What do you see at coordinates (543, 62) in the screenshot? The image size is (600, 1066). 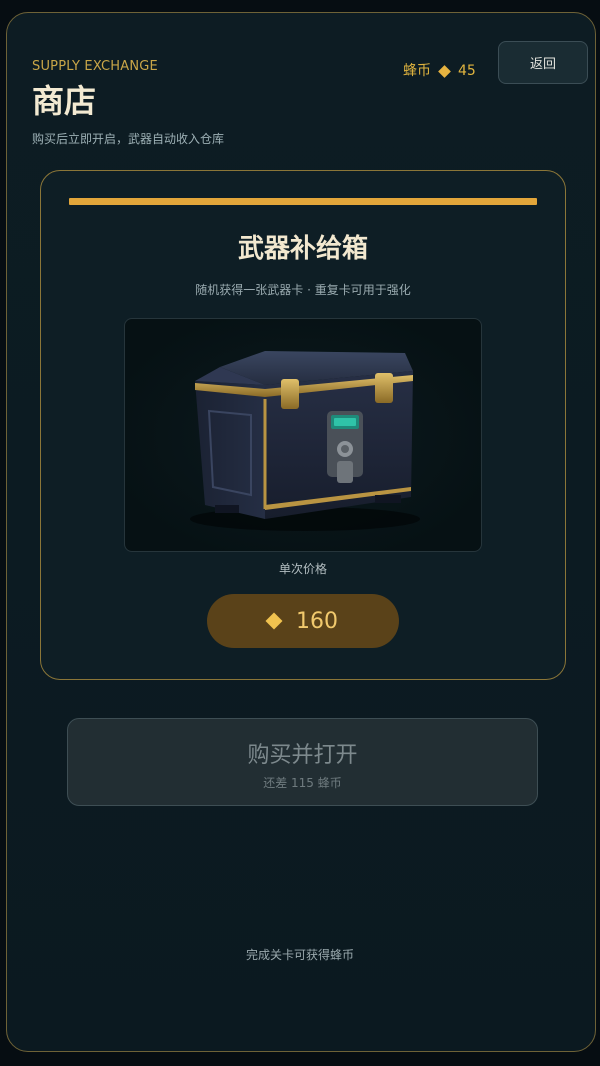 I see `back-button: 返回` at bounding box center [543, 62].